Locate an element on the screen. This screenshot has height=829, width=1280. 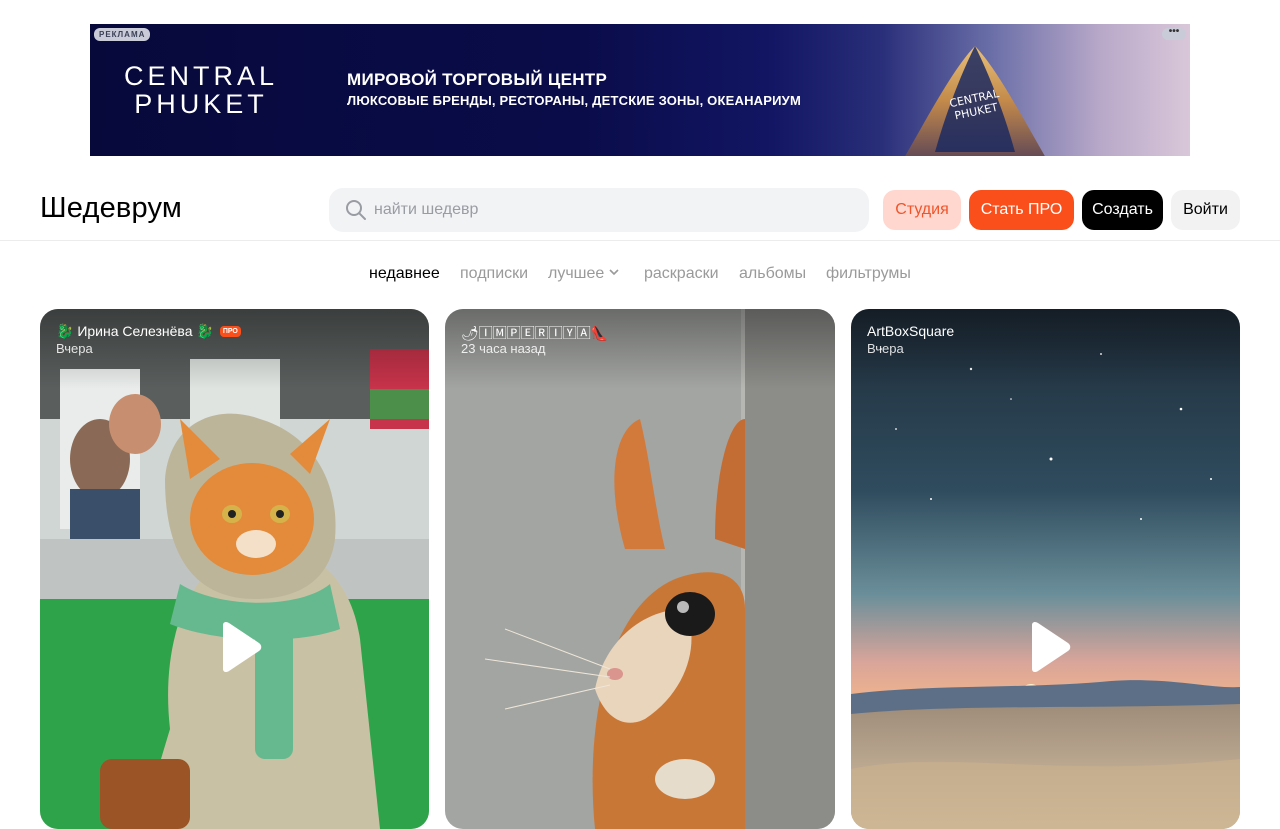
card-author: 🌶🄸🄼🄿🄴🅁🄸🅈🄰👠 is located at coordinates (534, 333).